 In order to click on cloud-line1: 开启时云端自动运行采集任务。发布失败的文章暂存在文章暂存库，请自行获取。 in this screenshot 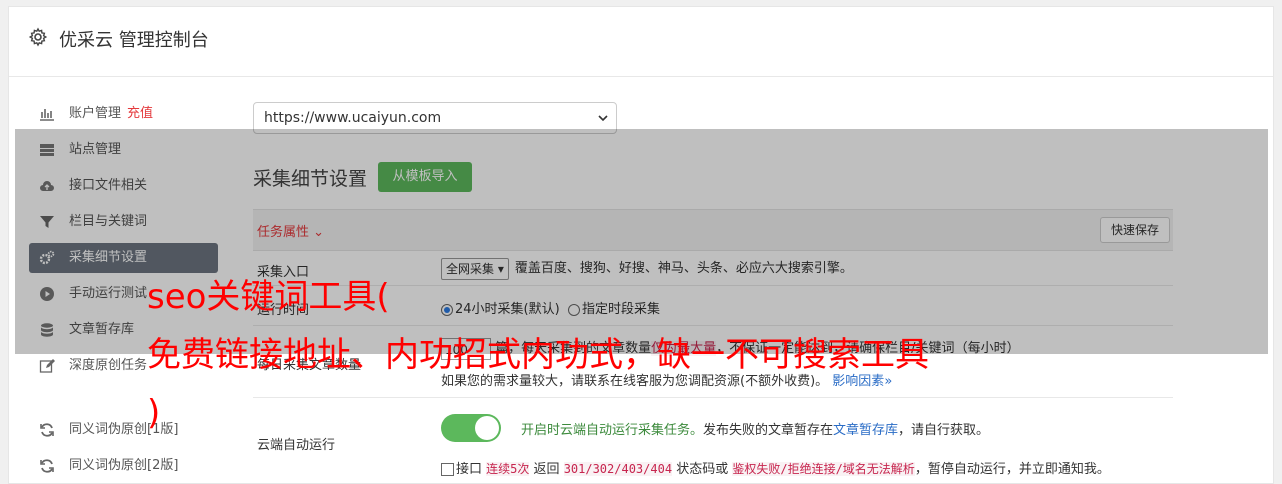, I will do `click(755, 428)`.